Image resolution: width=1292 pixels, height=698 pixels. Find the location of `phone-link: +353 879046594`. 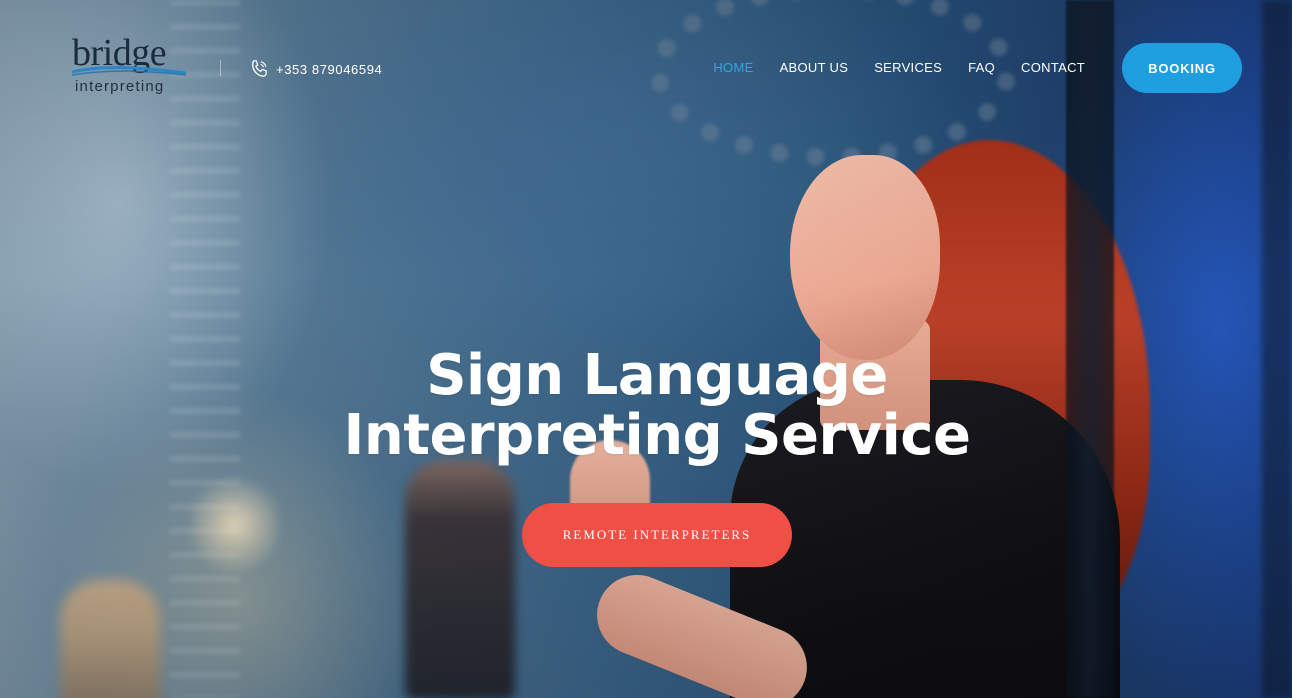

phone-link: +353 879046594 is located at coordinates (316, 69).